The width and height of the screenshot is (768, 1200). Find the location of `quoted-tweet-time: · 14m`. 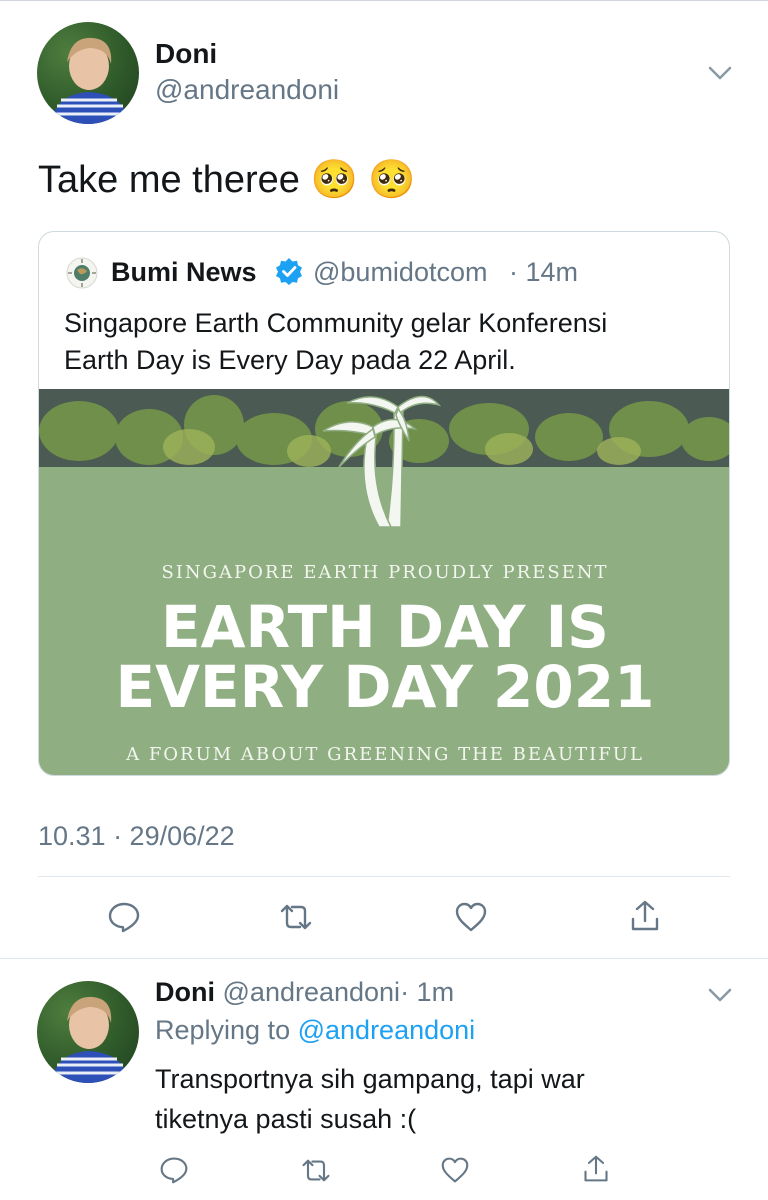

quoted-tweet-time: · 14m is located at coordinates (544, 272).